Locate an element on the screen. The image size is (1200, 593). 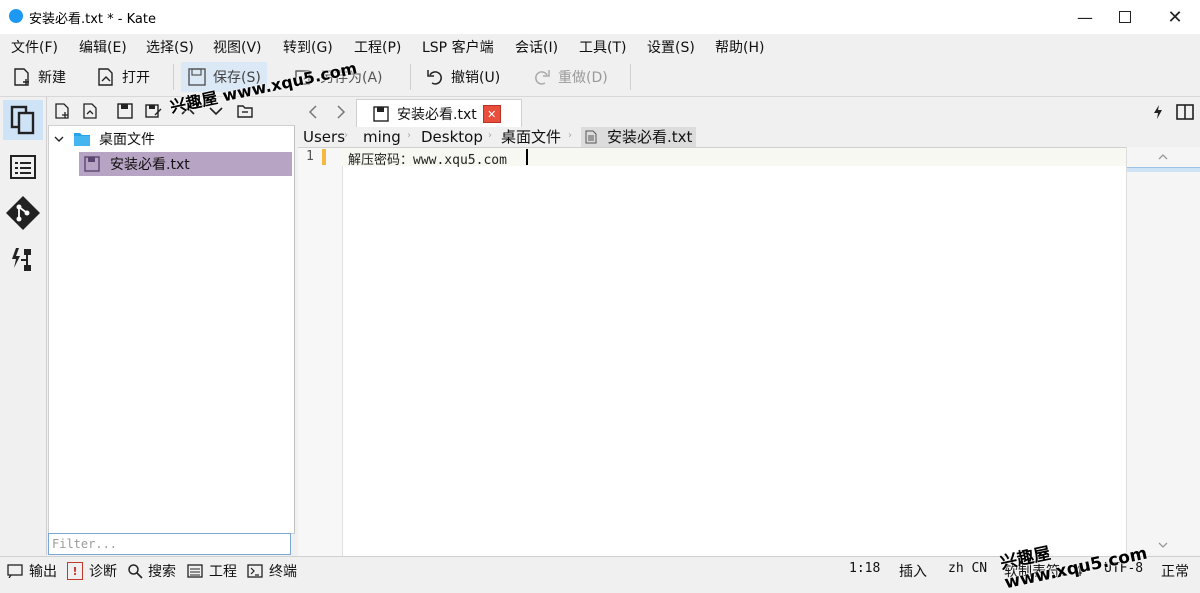
menu-edit: 编辑(E) is located at coordinates (103, 47).